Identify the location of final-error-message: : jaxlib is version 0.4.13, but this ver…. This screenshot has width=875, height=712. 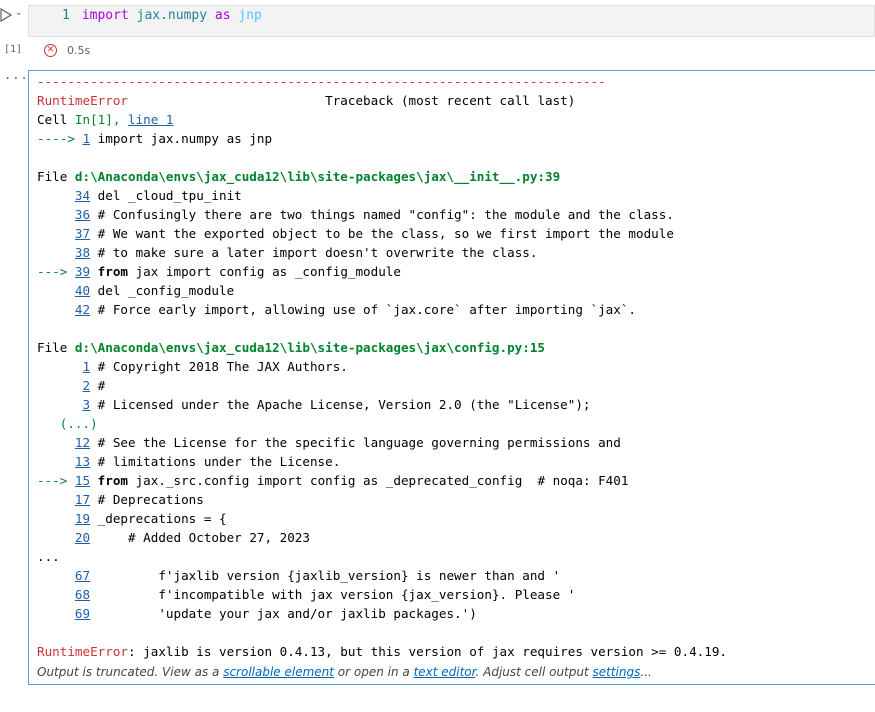
(427, 651).